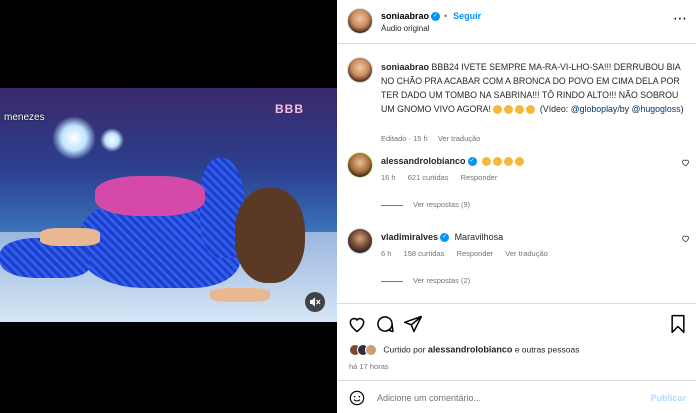  I want to click on comment-body: vladimiralves ✓ Maravilhosa, so click(442, 237).